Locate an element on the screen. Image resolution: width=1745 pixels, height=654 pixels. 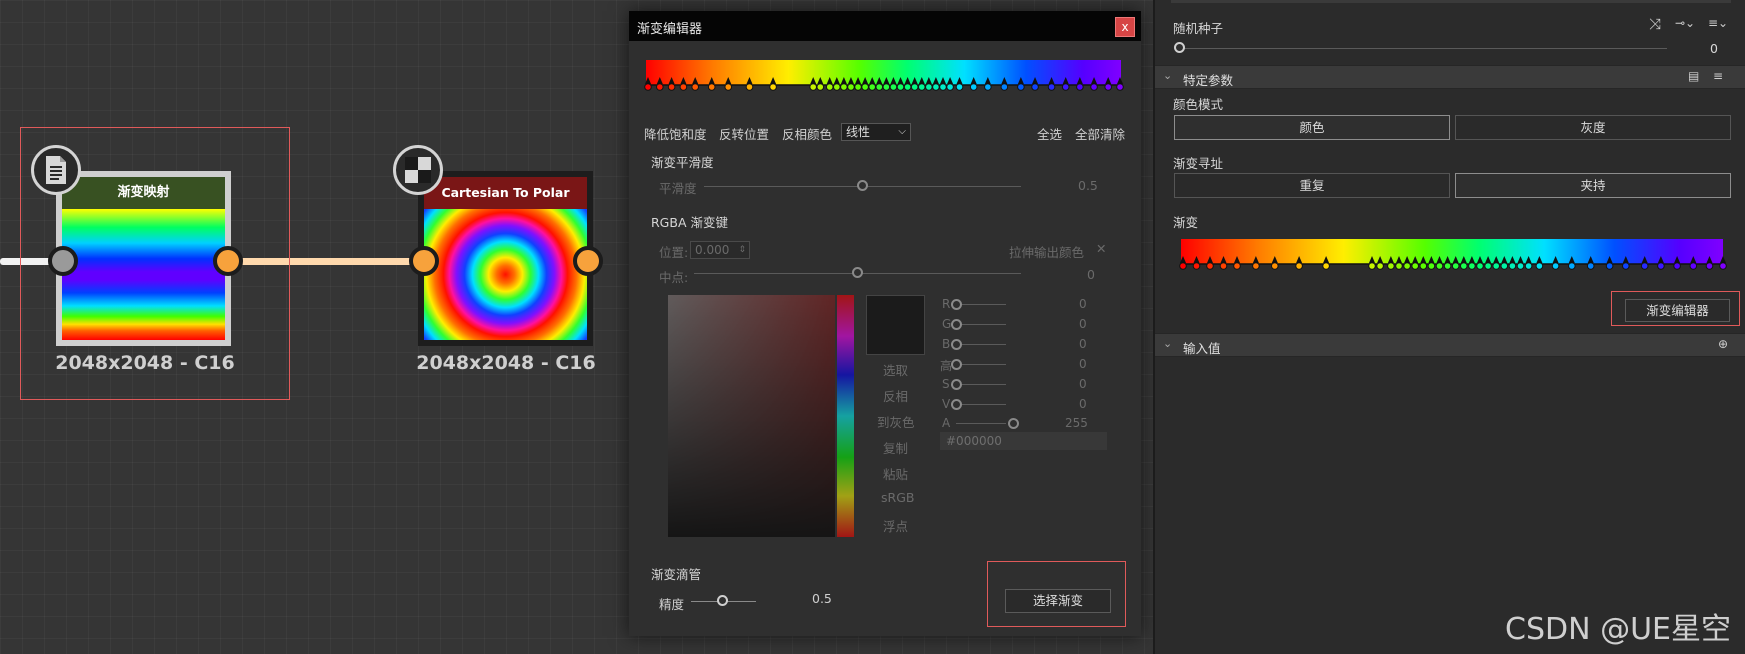
channel-r-knob is located at coordinates (956, 304).